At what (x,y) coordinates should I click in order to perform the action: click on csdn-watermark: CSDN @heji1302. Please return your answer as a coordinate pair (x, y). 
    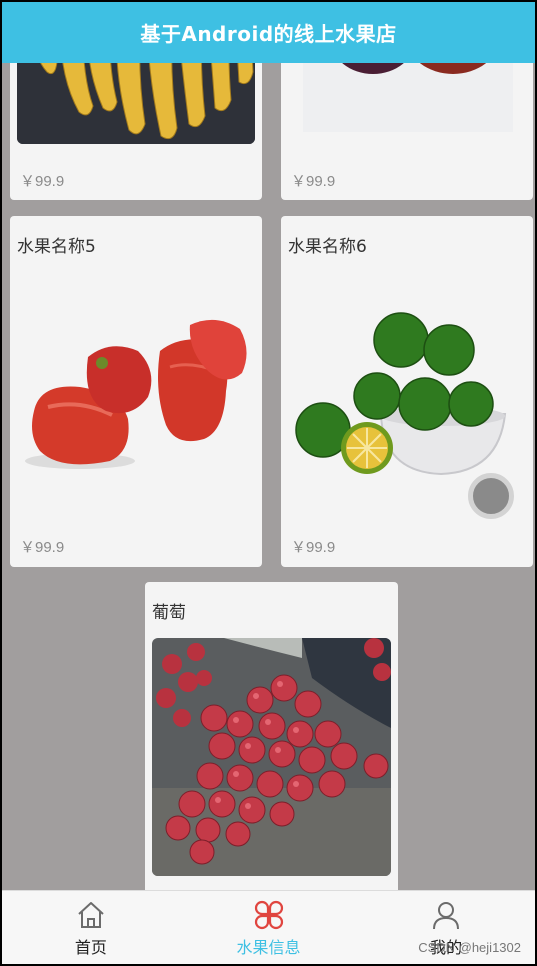
    Looking at the image, I should click on (469, 947).